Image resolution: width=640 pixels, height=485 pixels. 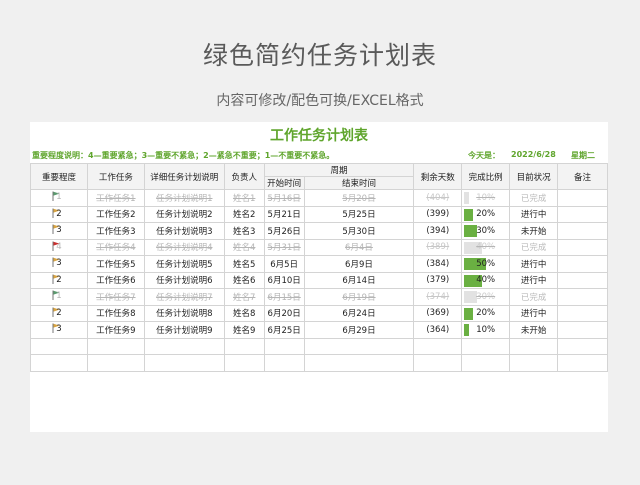 I want to click on end-cell: 5月30日, so click(x=359, y=231).